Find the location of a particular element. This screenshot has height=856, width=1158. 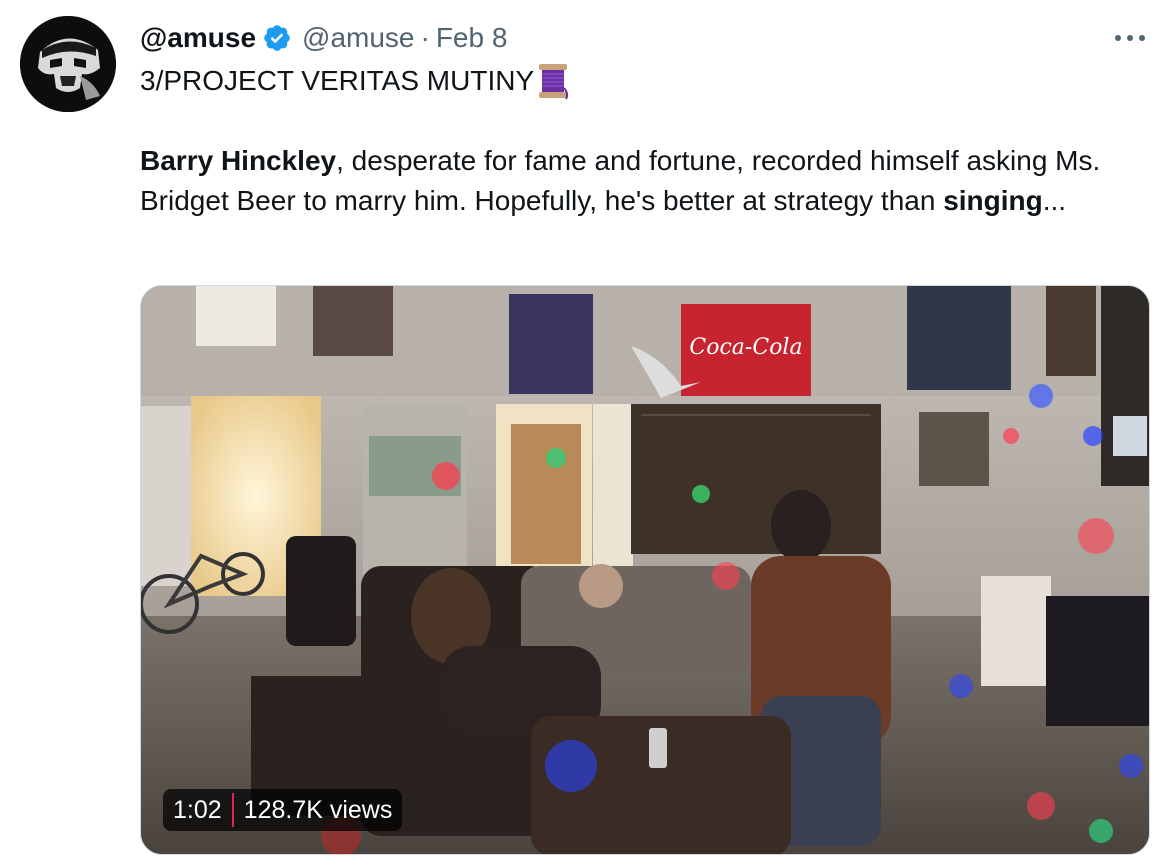

display-name: @amuse is located at coordinates (198, 38).